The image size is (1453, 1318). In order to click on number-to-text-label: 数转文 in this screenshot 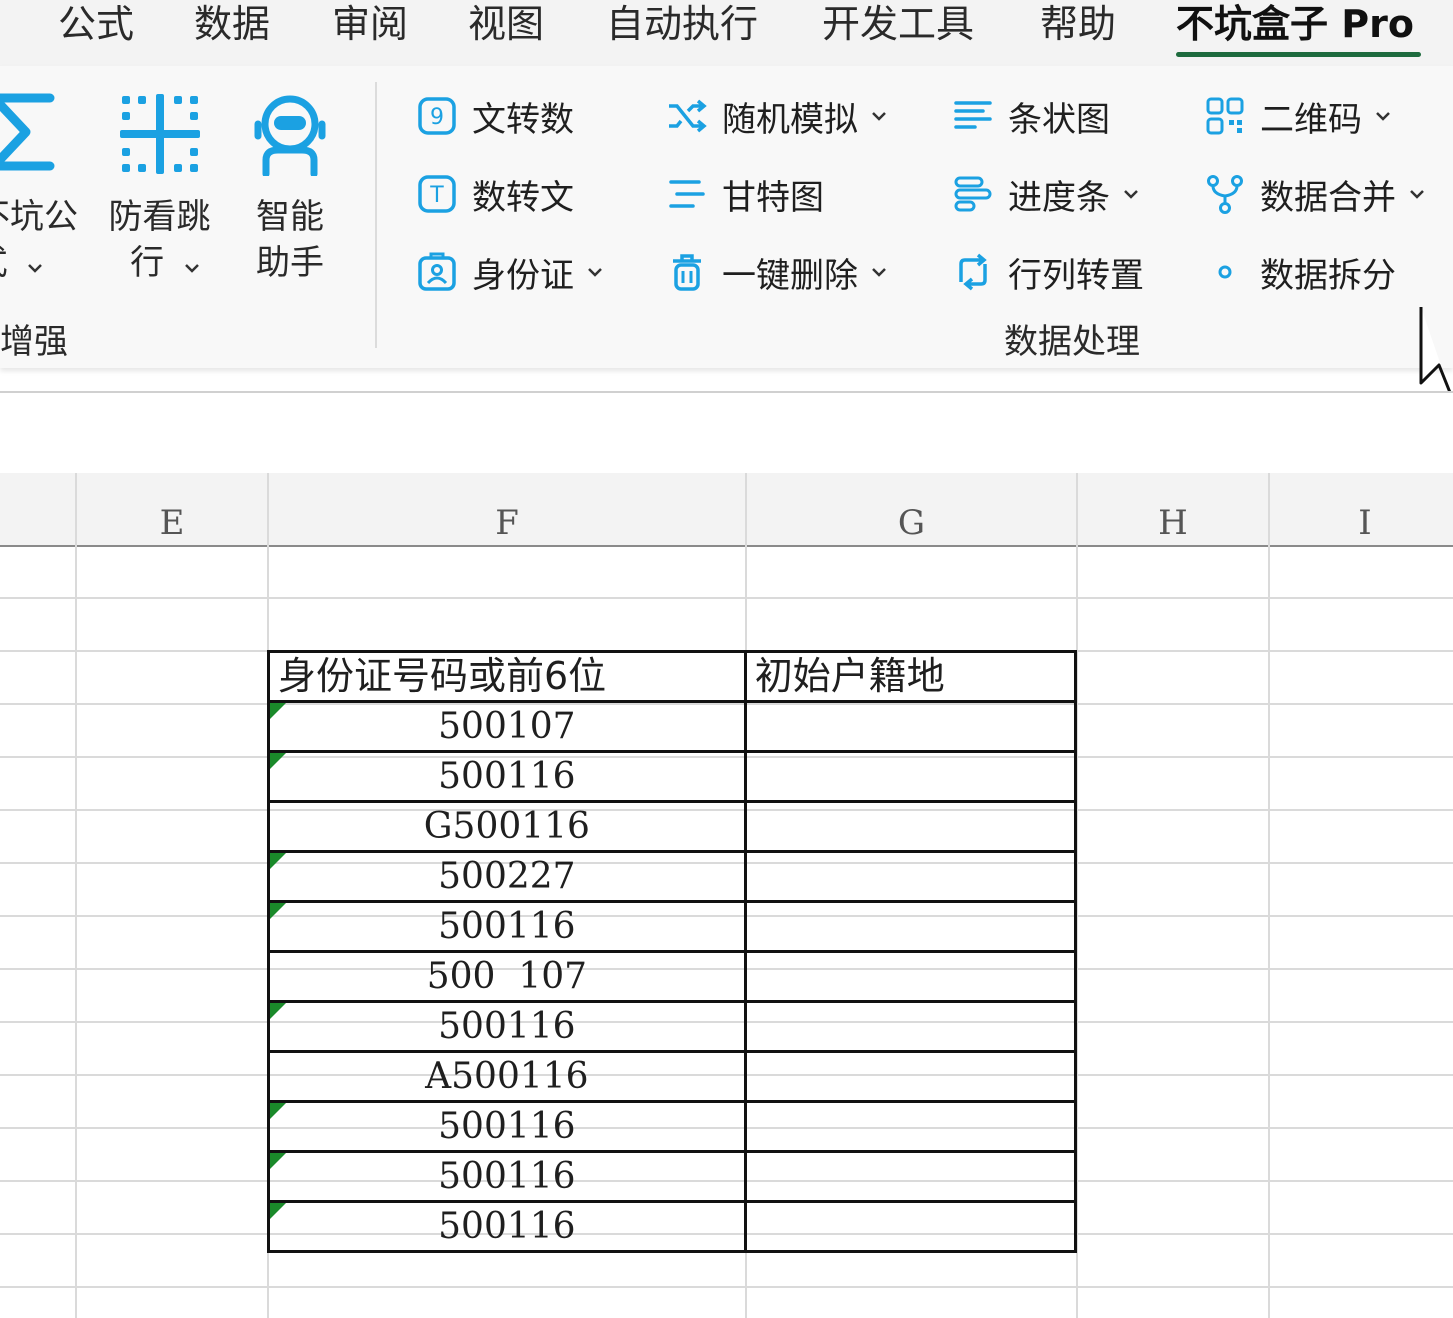, I will do `click(523, 197)`.